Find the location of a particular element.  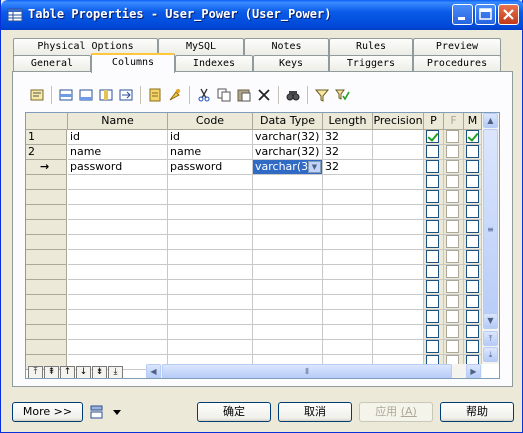

create-domain-icon is located at coordinates (155, 95).